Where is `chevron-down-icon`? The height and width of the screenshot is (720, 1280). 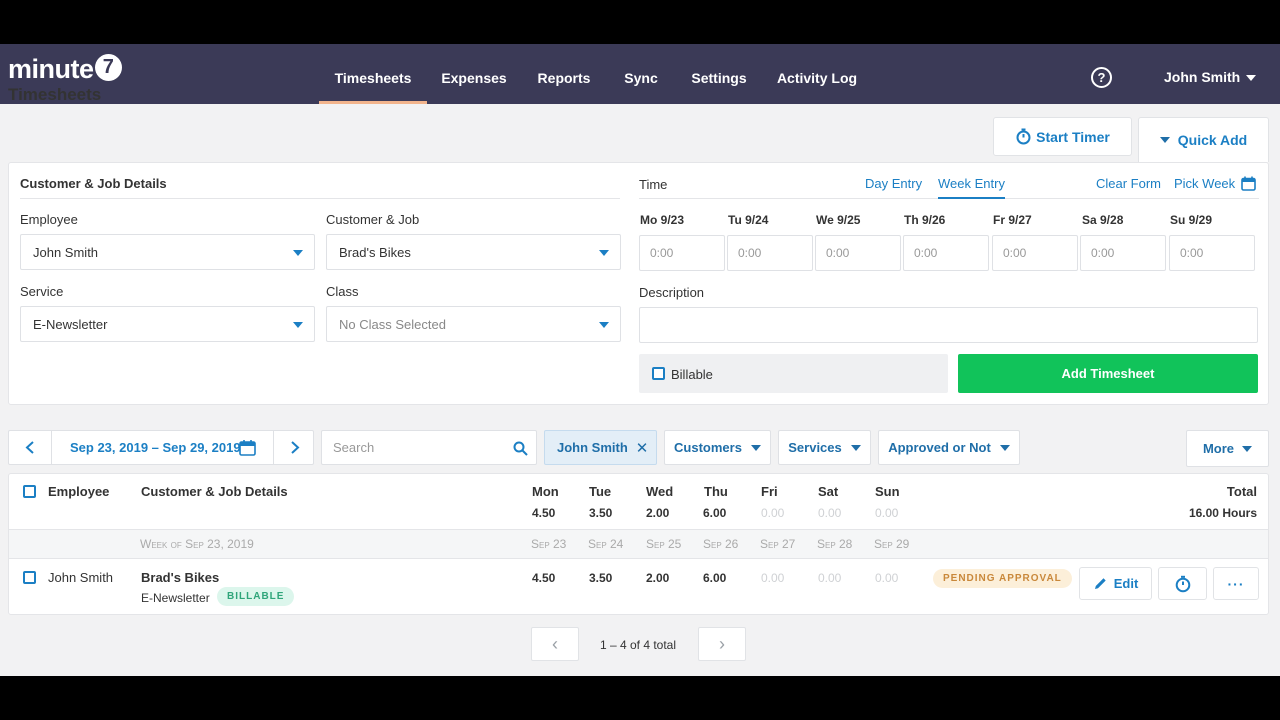
chevron-down-icon is located at coordinates (1251, 78).